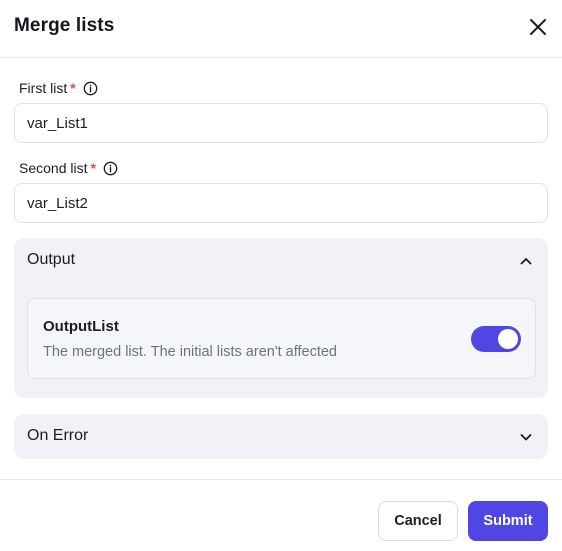 The width and height of the screenshot is (562, 551). What do you see at coordinates (281, 515) in the screenshot?
I see `dialog-footer: Cancel Submit` at bounding box center [281, 515].